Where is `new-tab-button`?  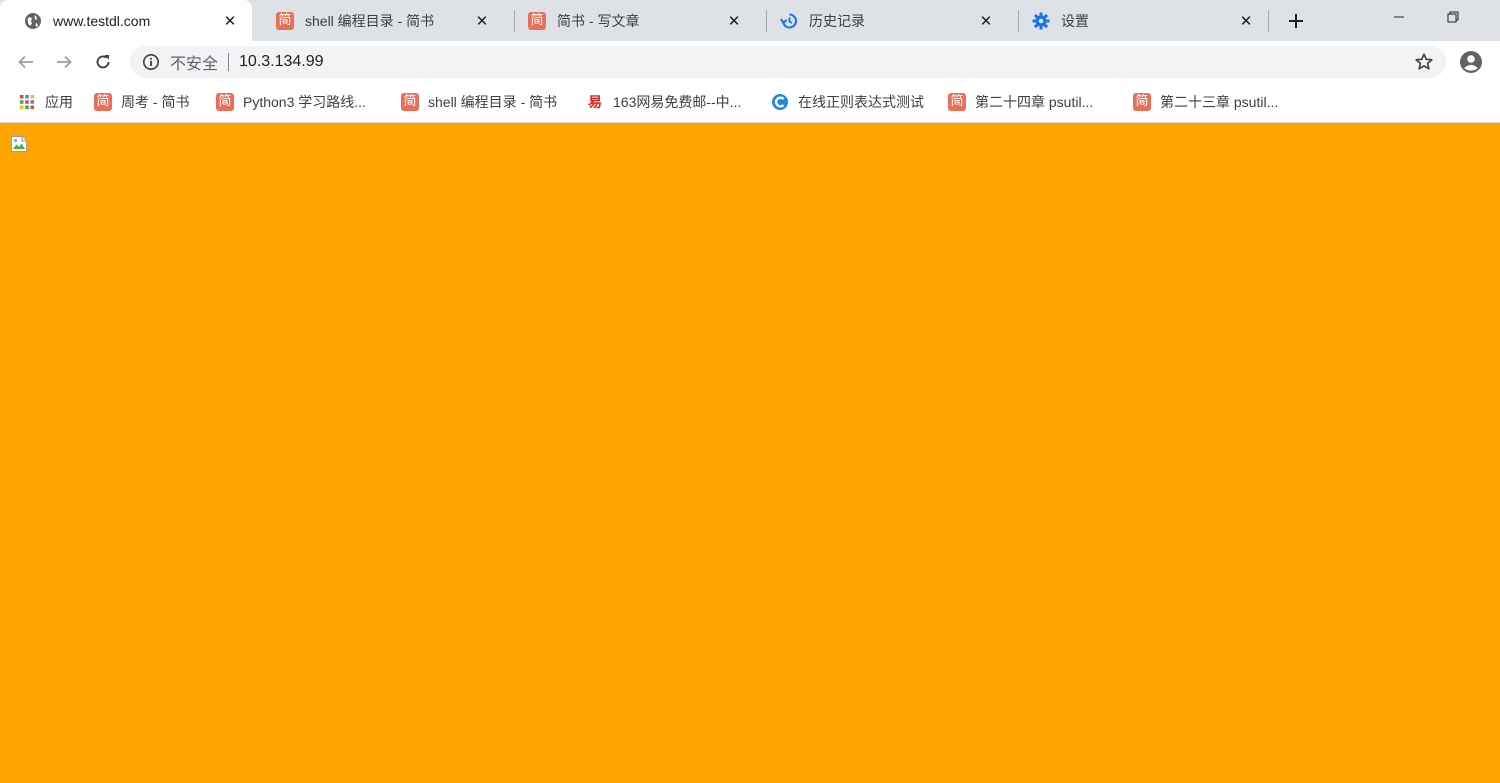 new-tab-button is located at coordinates (1296, 21).